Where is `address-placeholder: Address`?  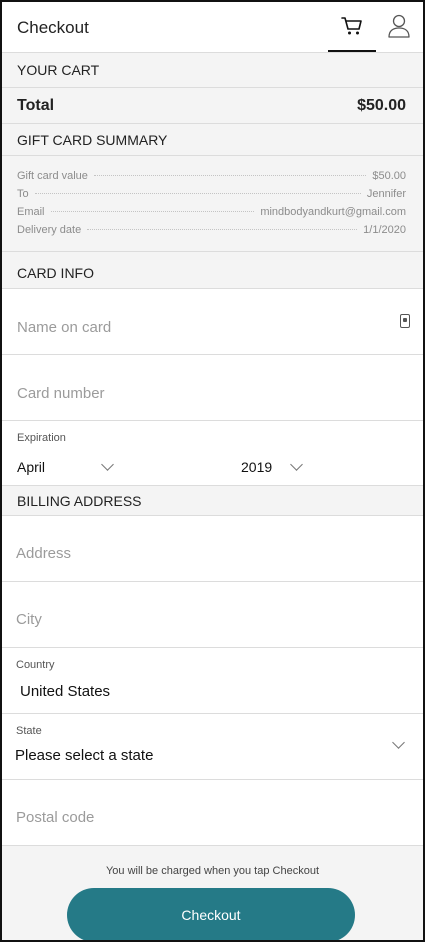
address-placeholder: Address is located at coordinates (44, 553).